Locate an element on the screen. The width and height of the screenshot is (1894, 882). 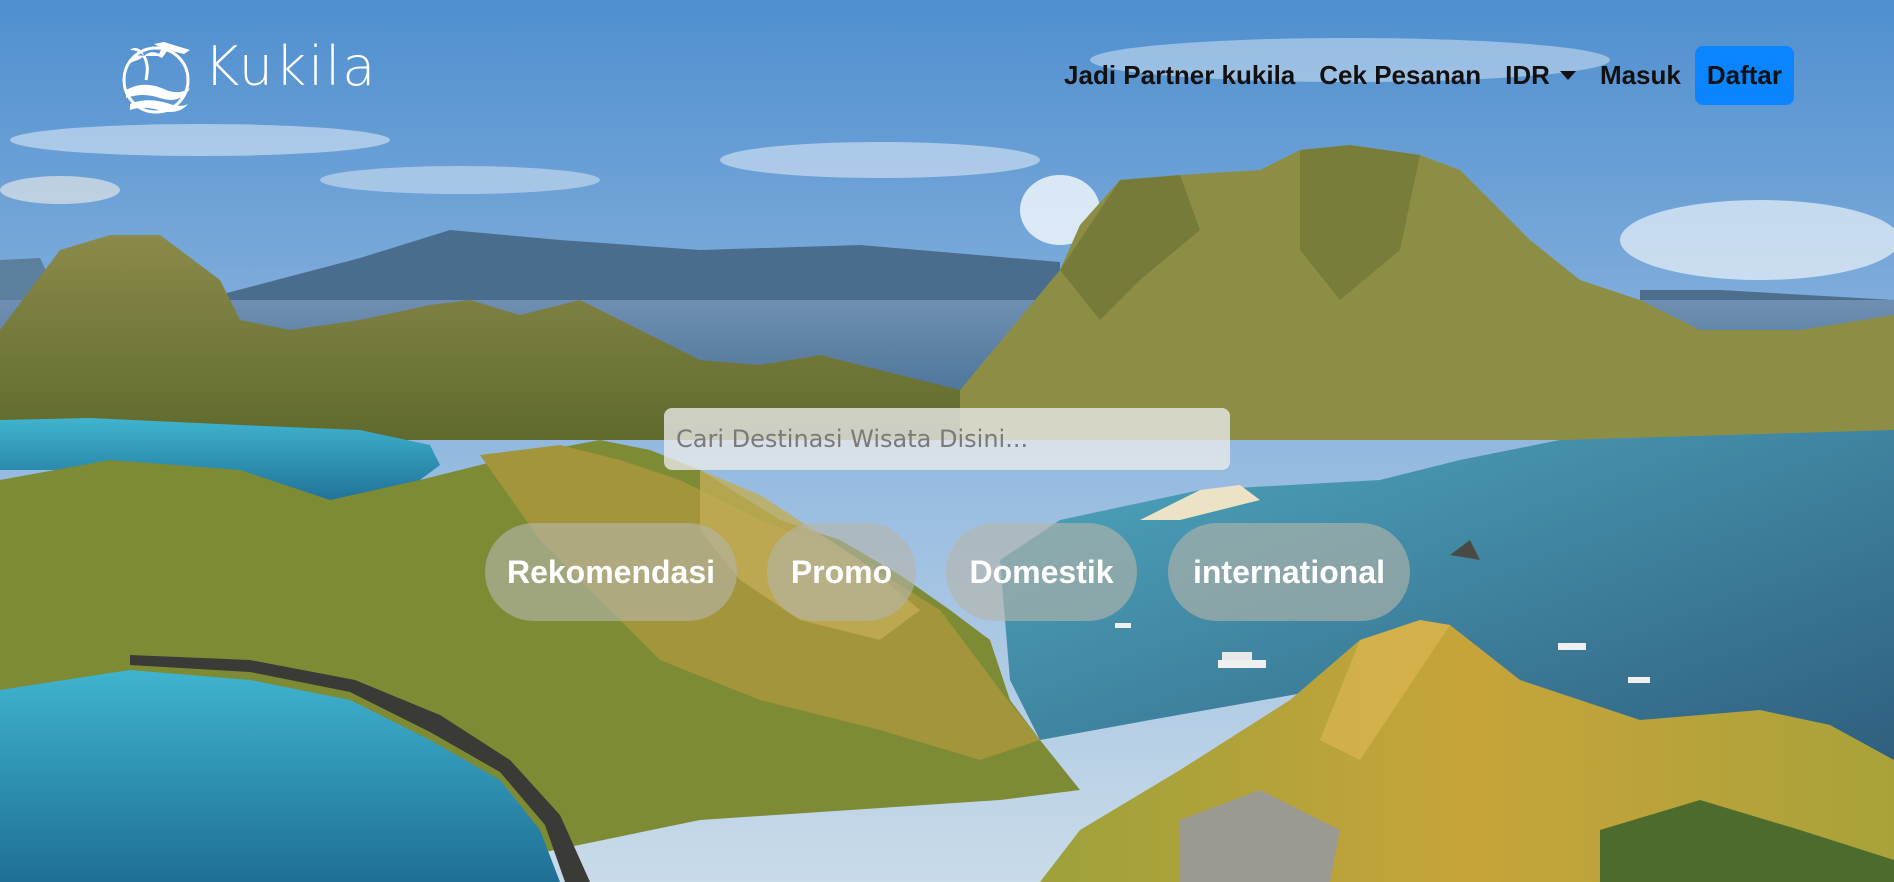
currency-dropdown: IDR is located at coordinates (1540, 75).